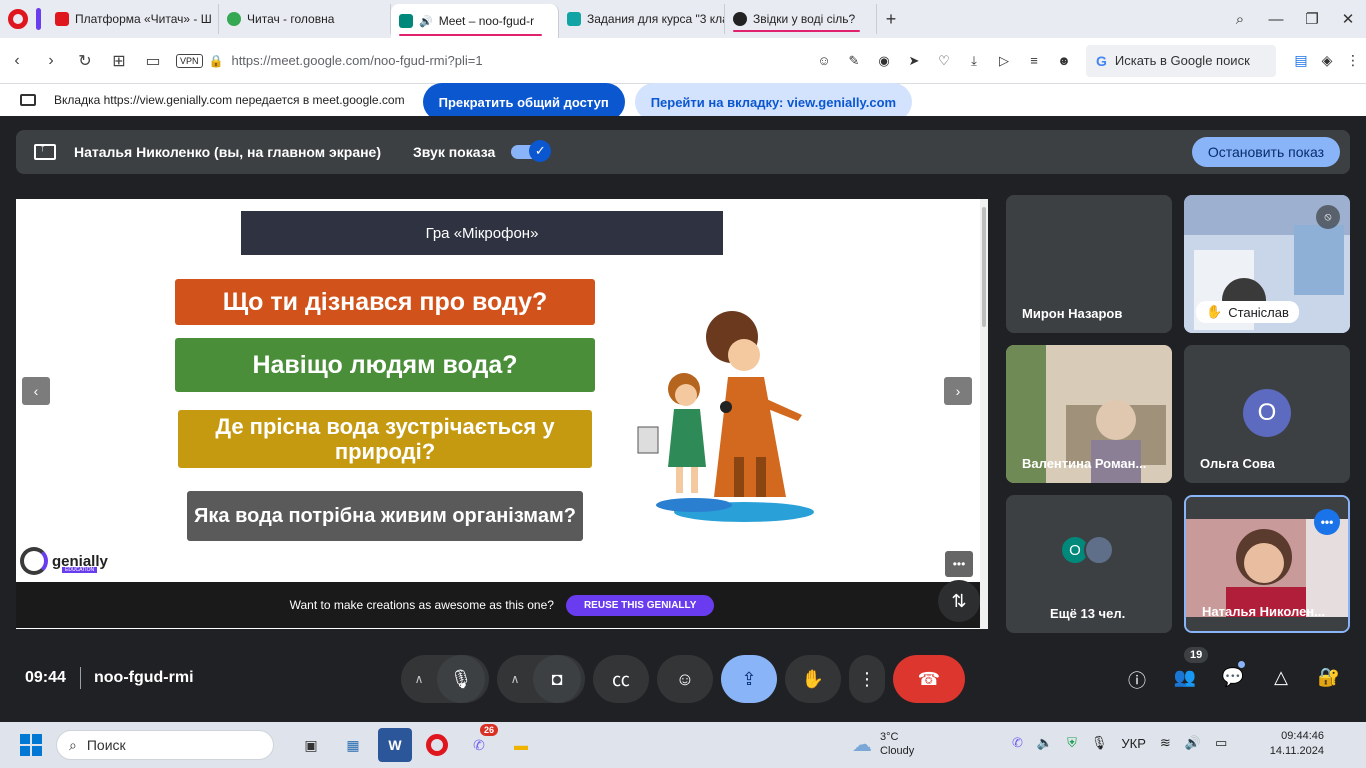 The width and height of the screenshot is (1366, 768). What do you see at coordinates (385, 365) in the screenshot?
I see `question-2: Навіщо людям вода?` at bounding box center [385, 365].